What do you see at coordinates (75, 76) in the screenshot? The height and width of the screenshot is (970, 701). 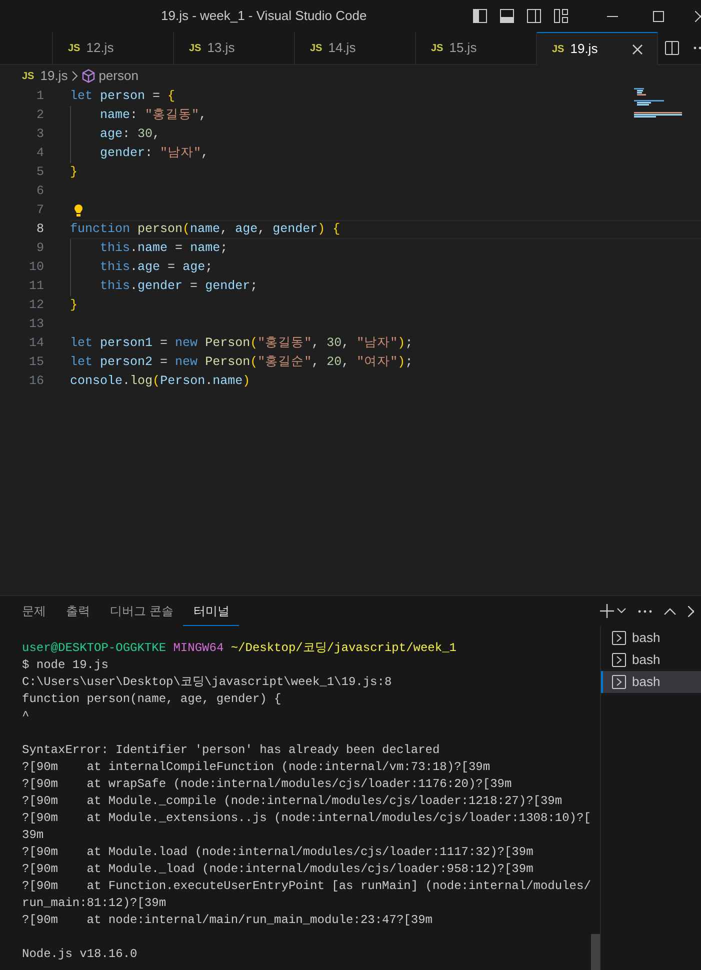 I see `chevron-right-icon` at bounding box center [75, 76].